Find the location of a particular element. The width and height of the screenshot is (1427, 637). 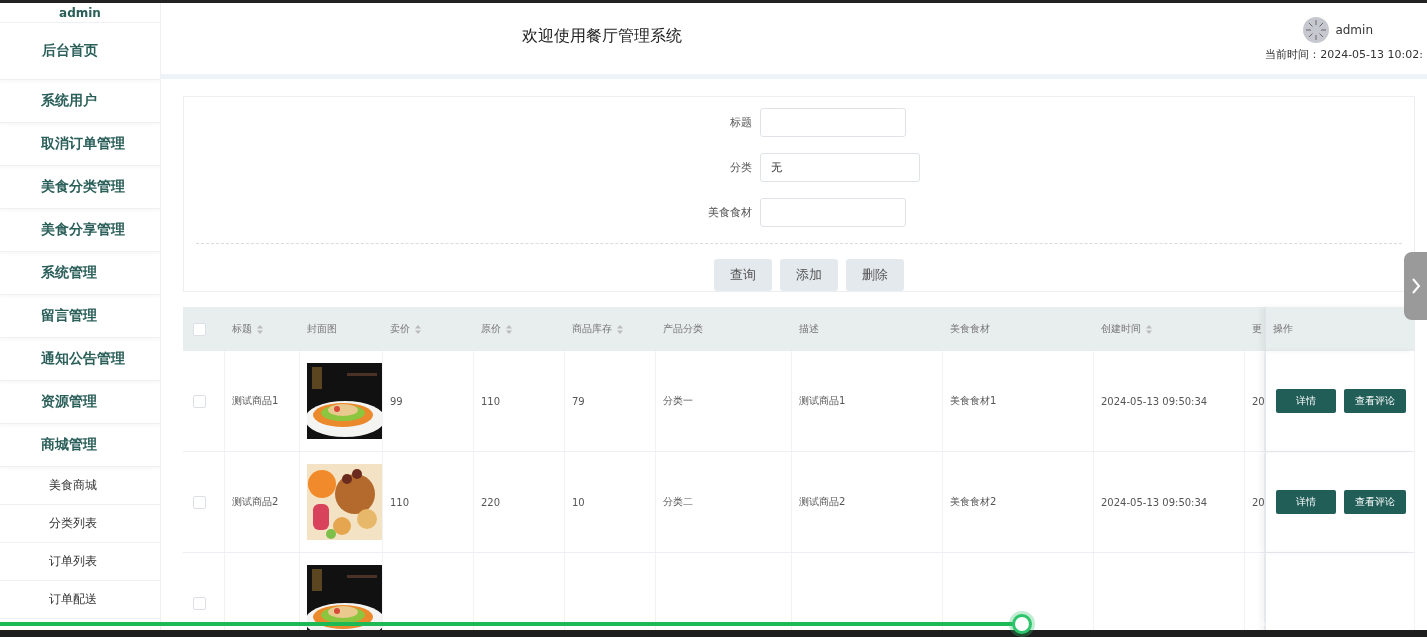

sidebar-username: admin is located at coordinates (80, 12).